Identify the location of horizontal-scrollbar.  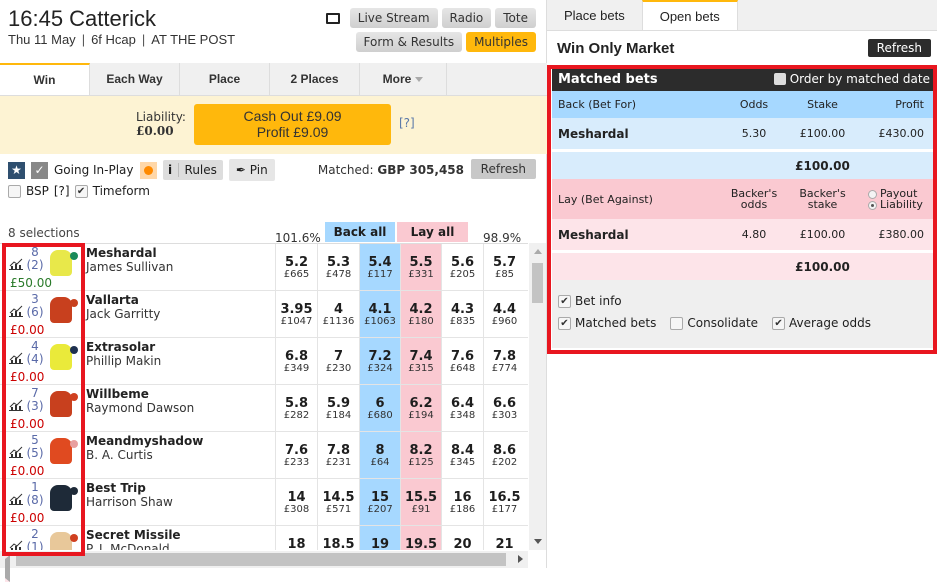
(264, 566).